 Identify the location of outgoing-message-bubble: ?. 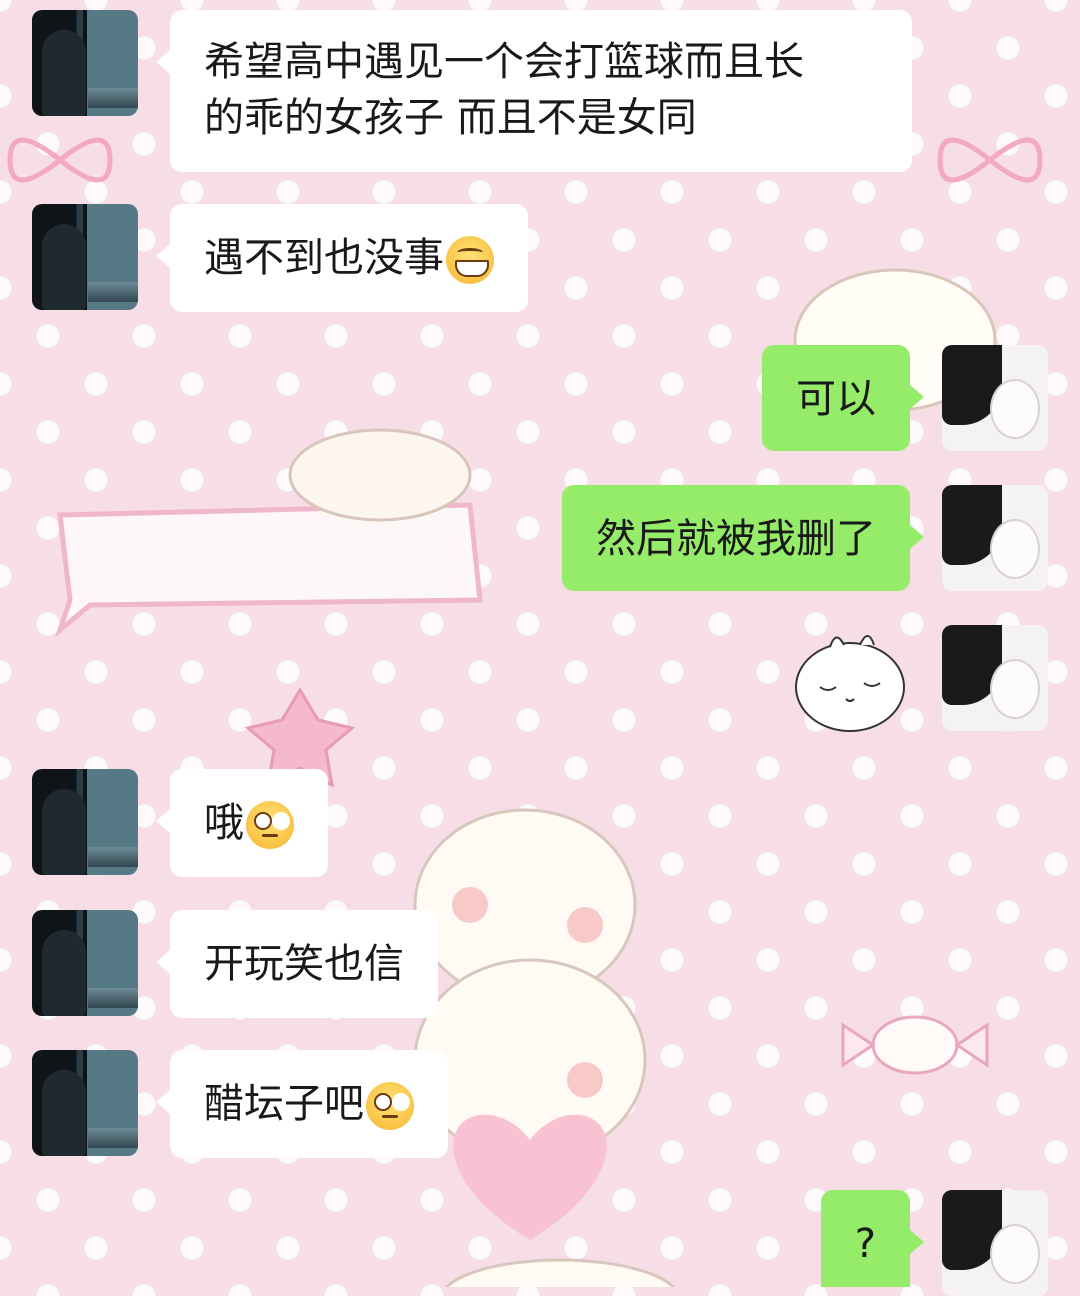
(872, 1238).